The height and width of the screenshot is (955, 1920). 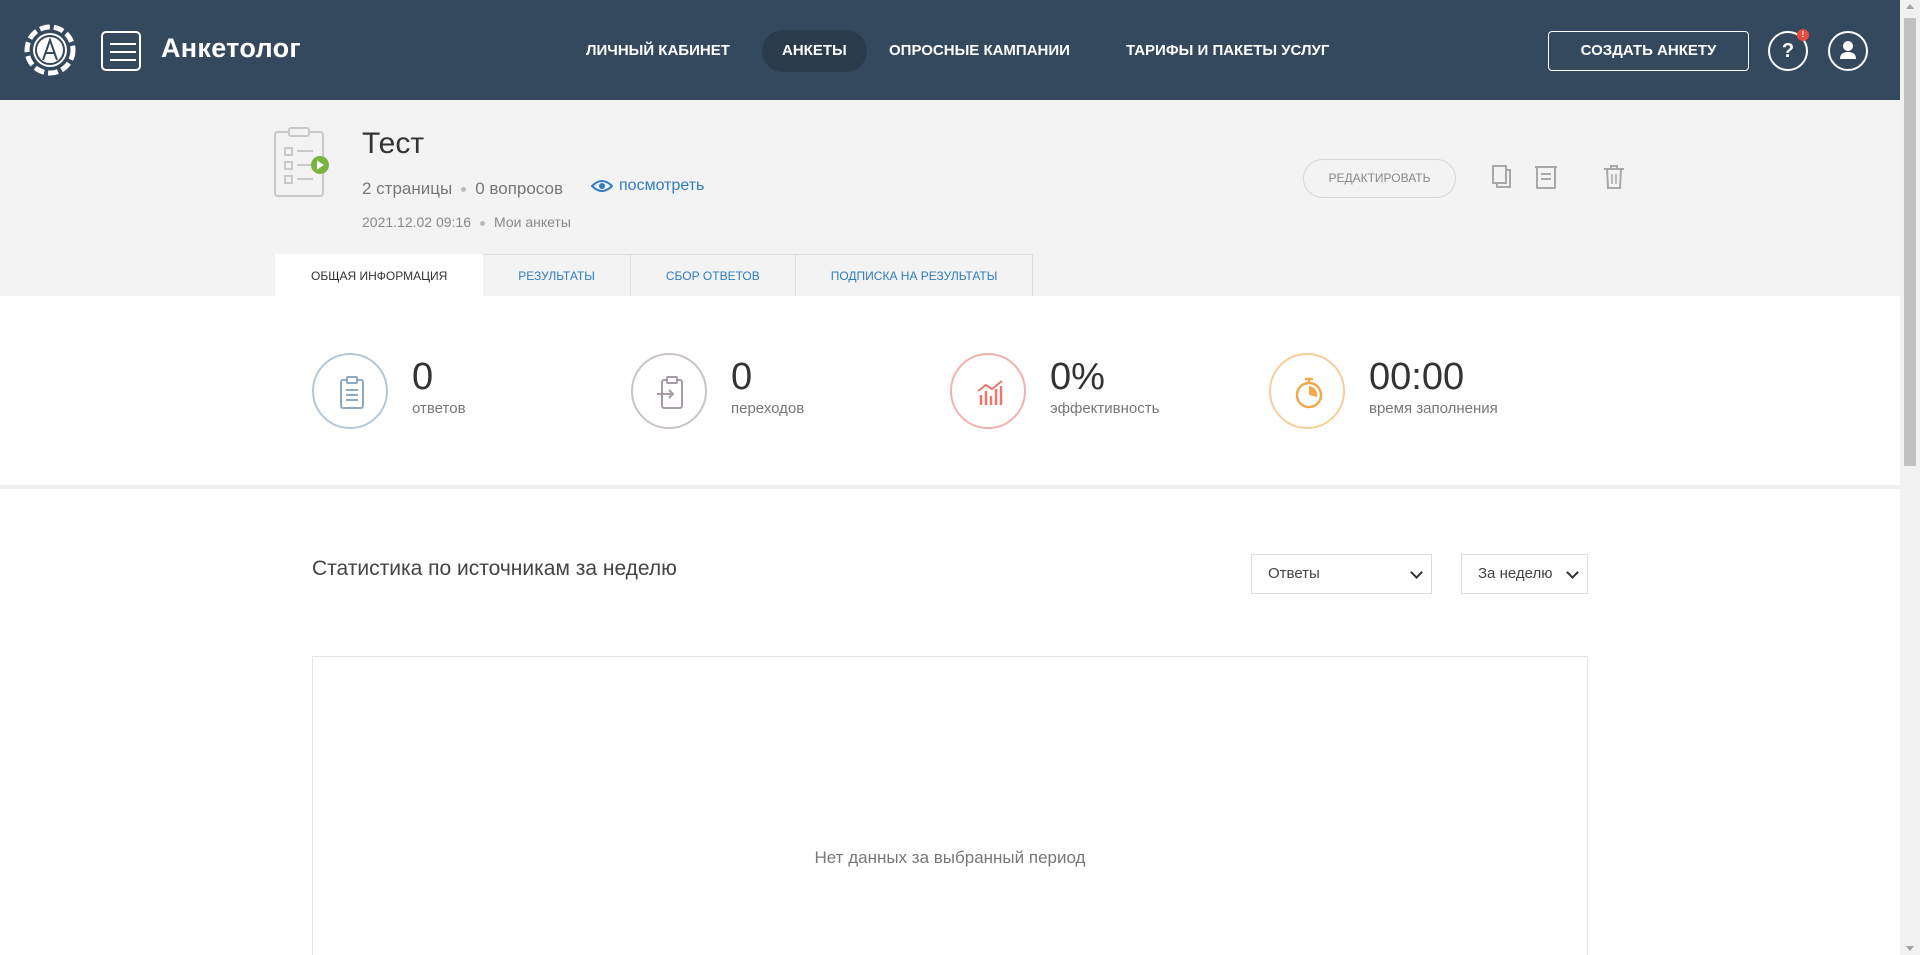 I want to click on bar-chart-icon, so click(x=990, y=392).